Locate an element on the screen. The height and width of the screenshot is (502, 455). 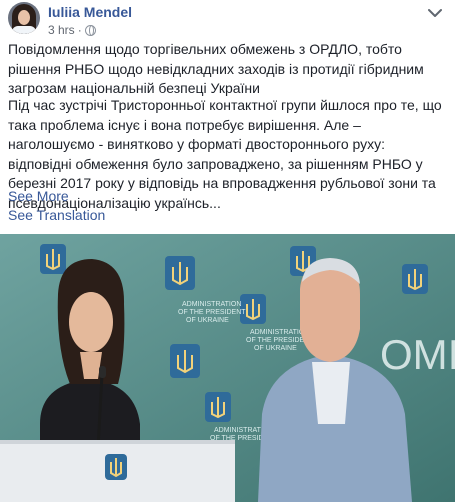
see-more-link: See More is located at coordinates (38, 196).